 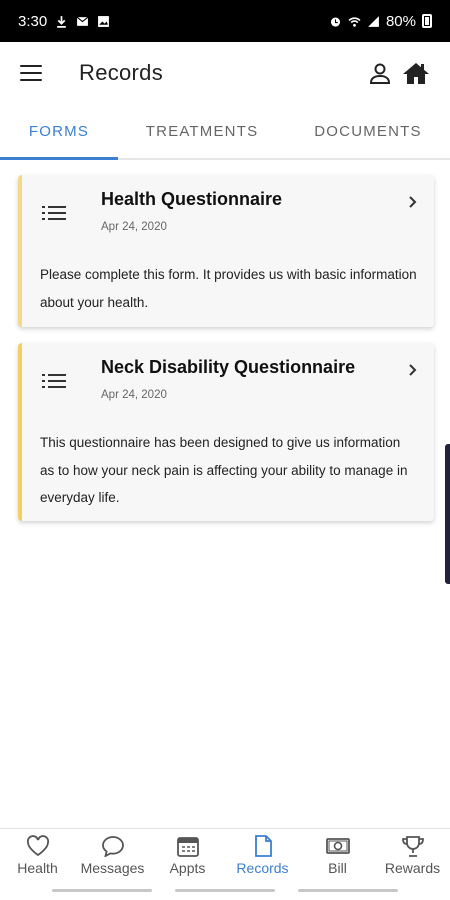 I want to click on alarm-icon, so click(x=335, y=21).